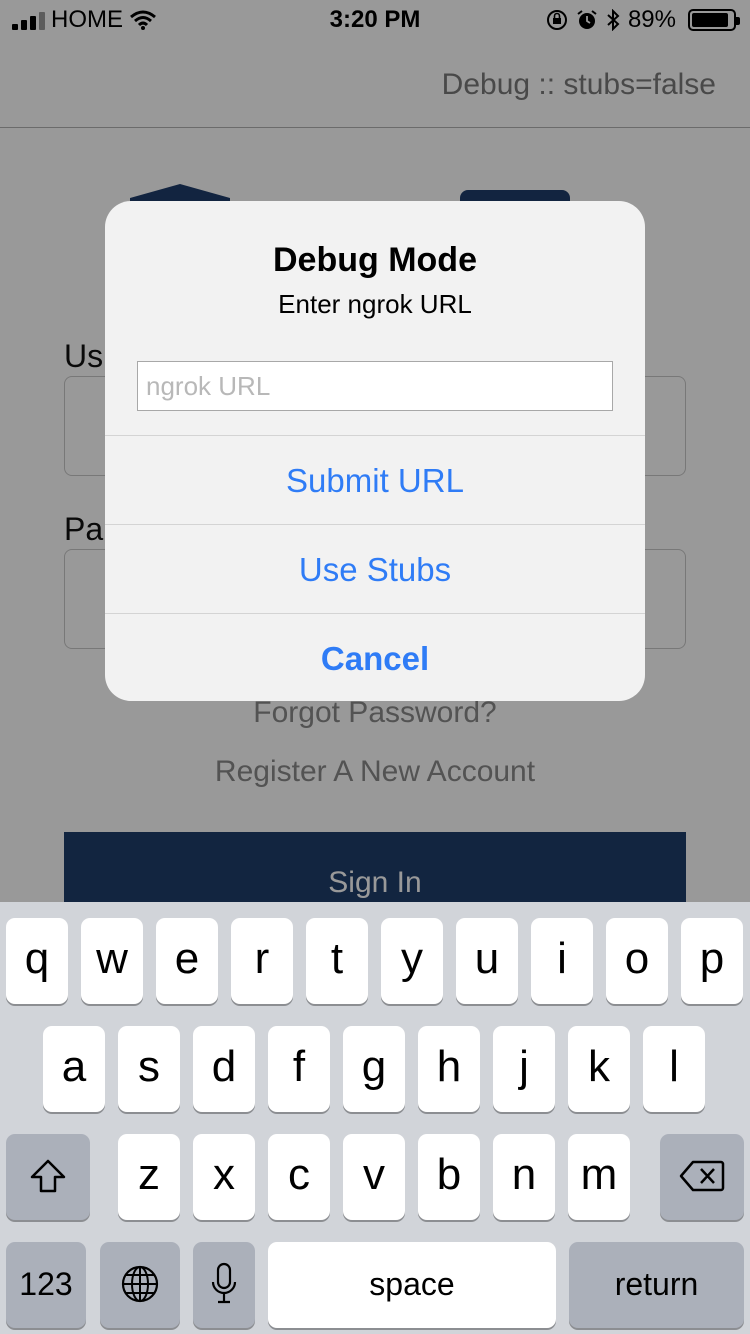 The width and height of the screenshot is (750, 1334). I want to click on key-q: q, so click(37, 961).